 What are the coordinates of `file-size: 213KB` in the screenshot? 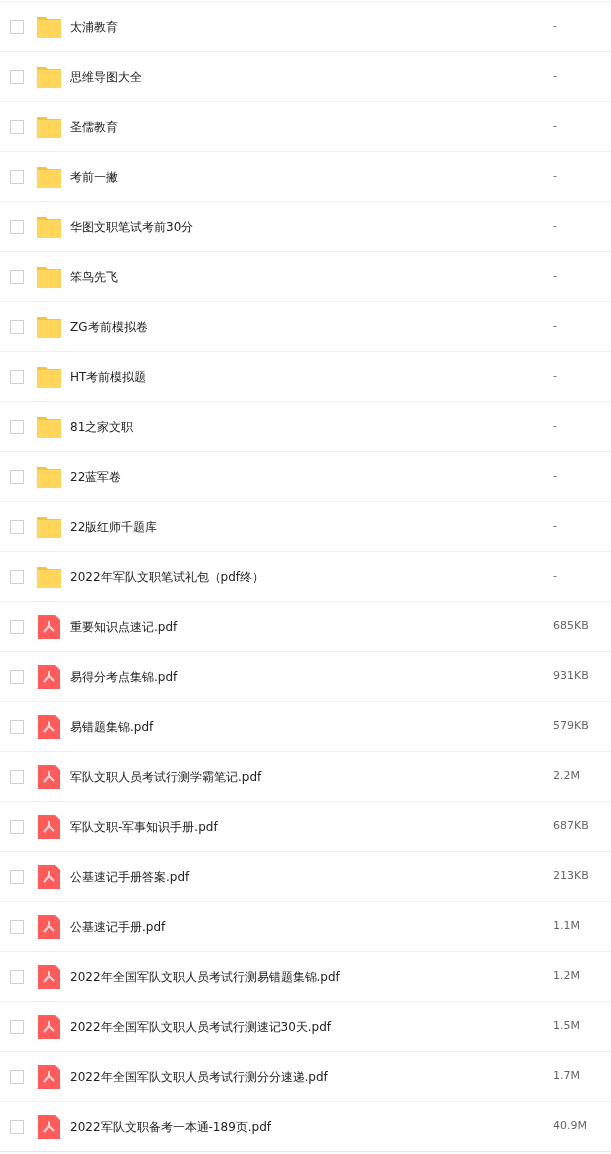 It's located at (571, 876).